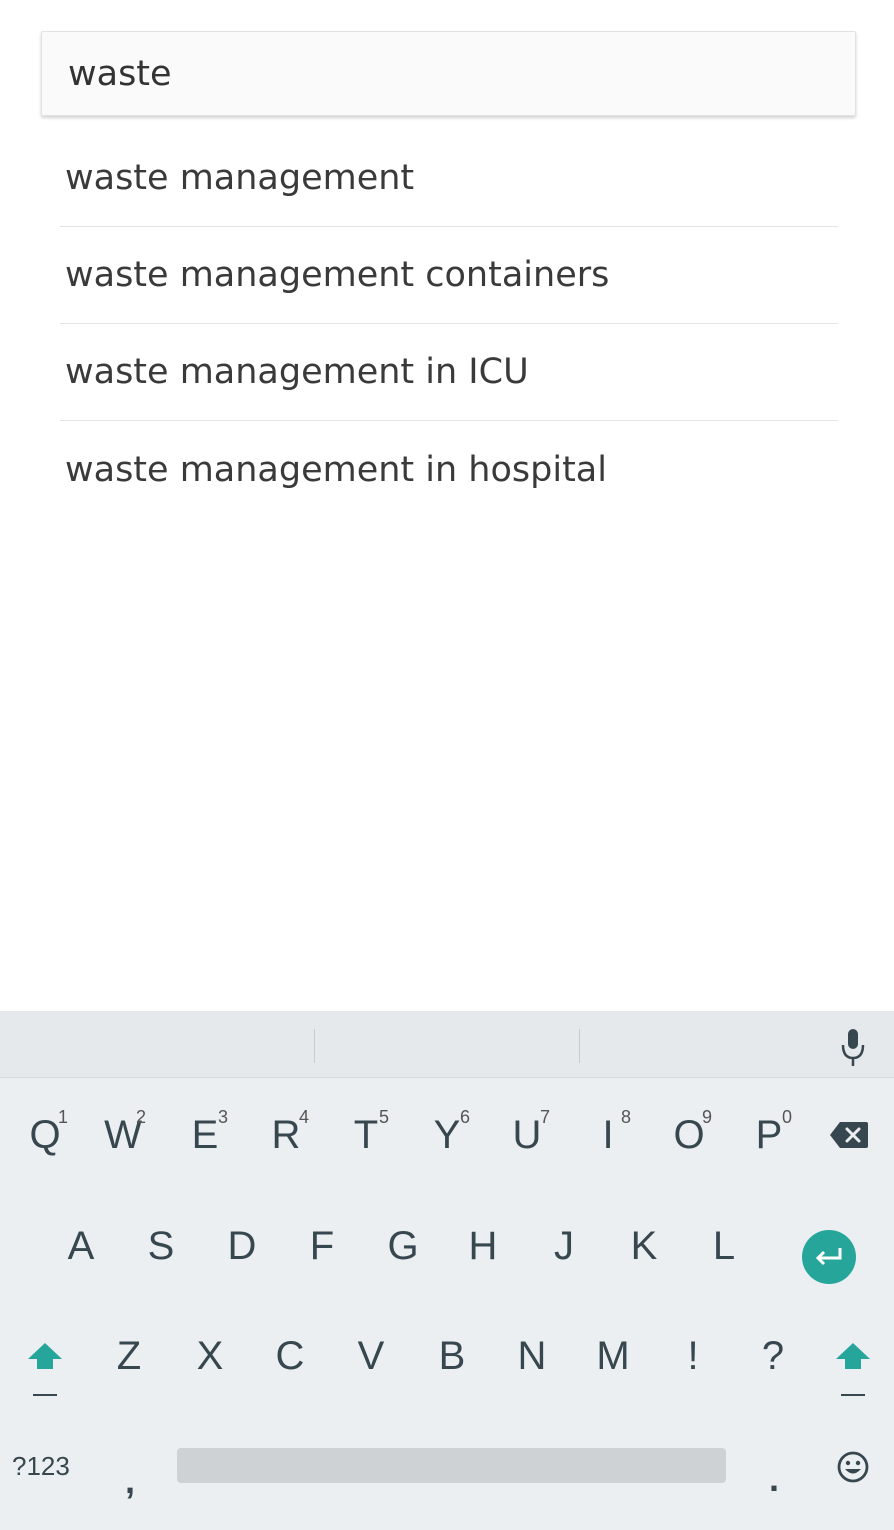 The width and height of the screenshot is (894, 1530). I want to click on key-b: B, so click(452, 1356).